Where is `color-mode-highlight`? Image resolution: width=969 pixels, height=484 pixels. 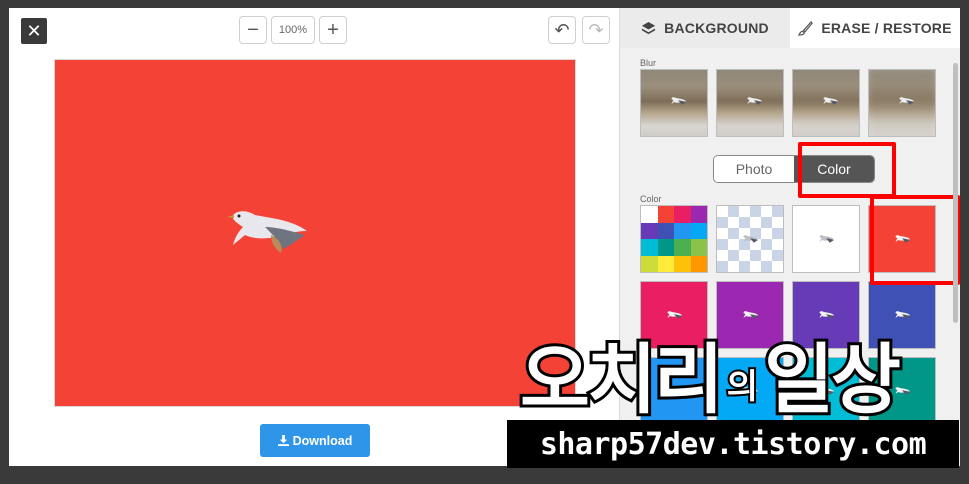 color-mode-highlight is located at coordinates (847, 170).